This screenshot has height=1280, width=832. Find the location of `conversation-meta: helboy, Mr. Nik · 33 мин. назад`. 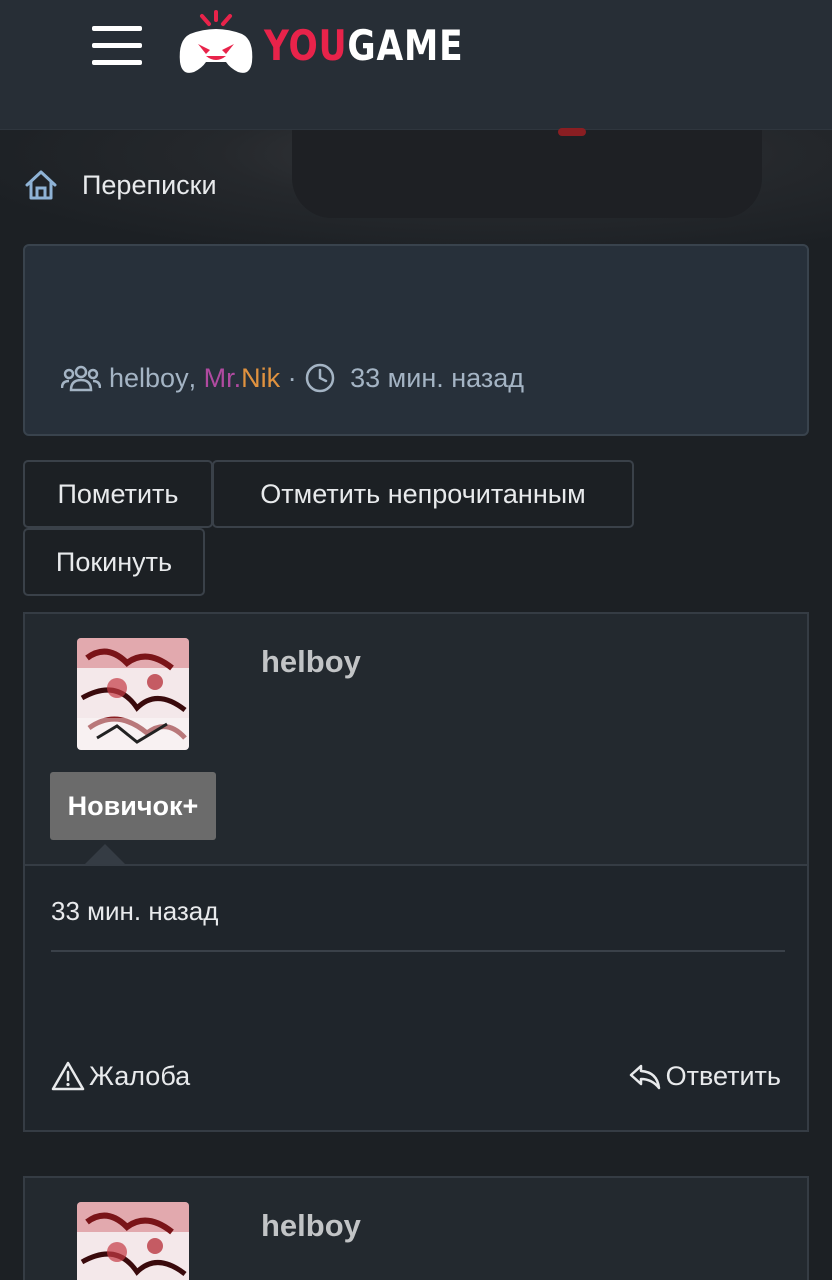

conversation-meta: helboy, Mr. Nik · 33 мин. назад is located at coordinates (292, 378).